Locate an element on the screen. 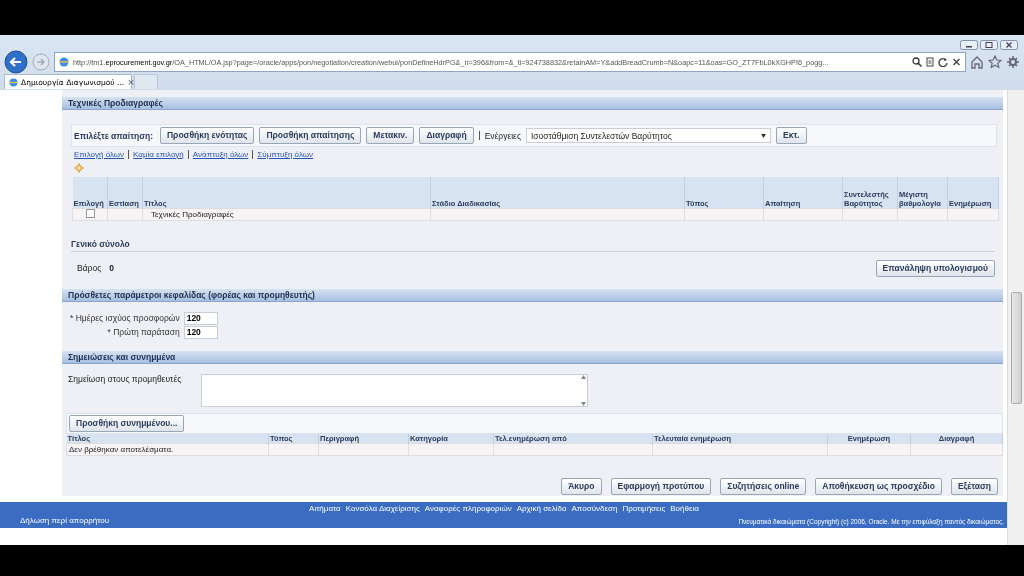  scroll-up-icon is located at coordinates (583, 376).